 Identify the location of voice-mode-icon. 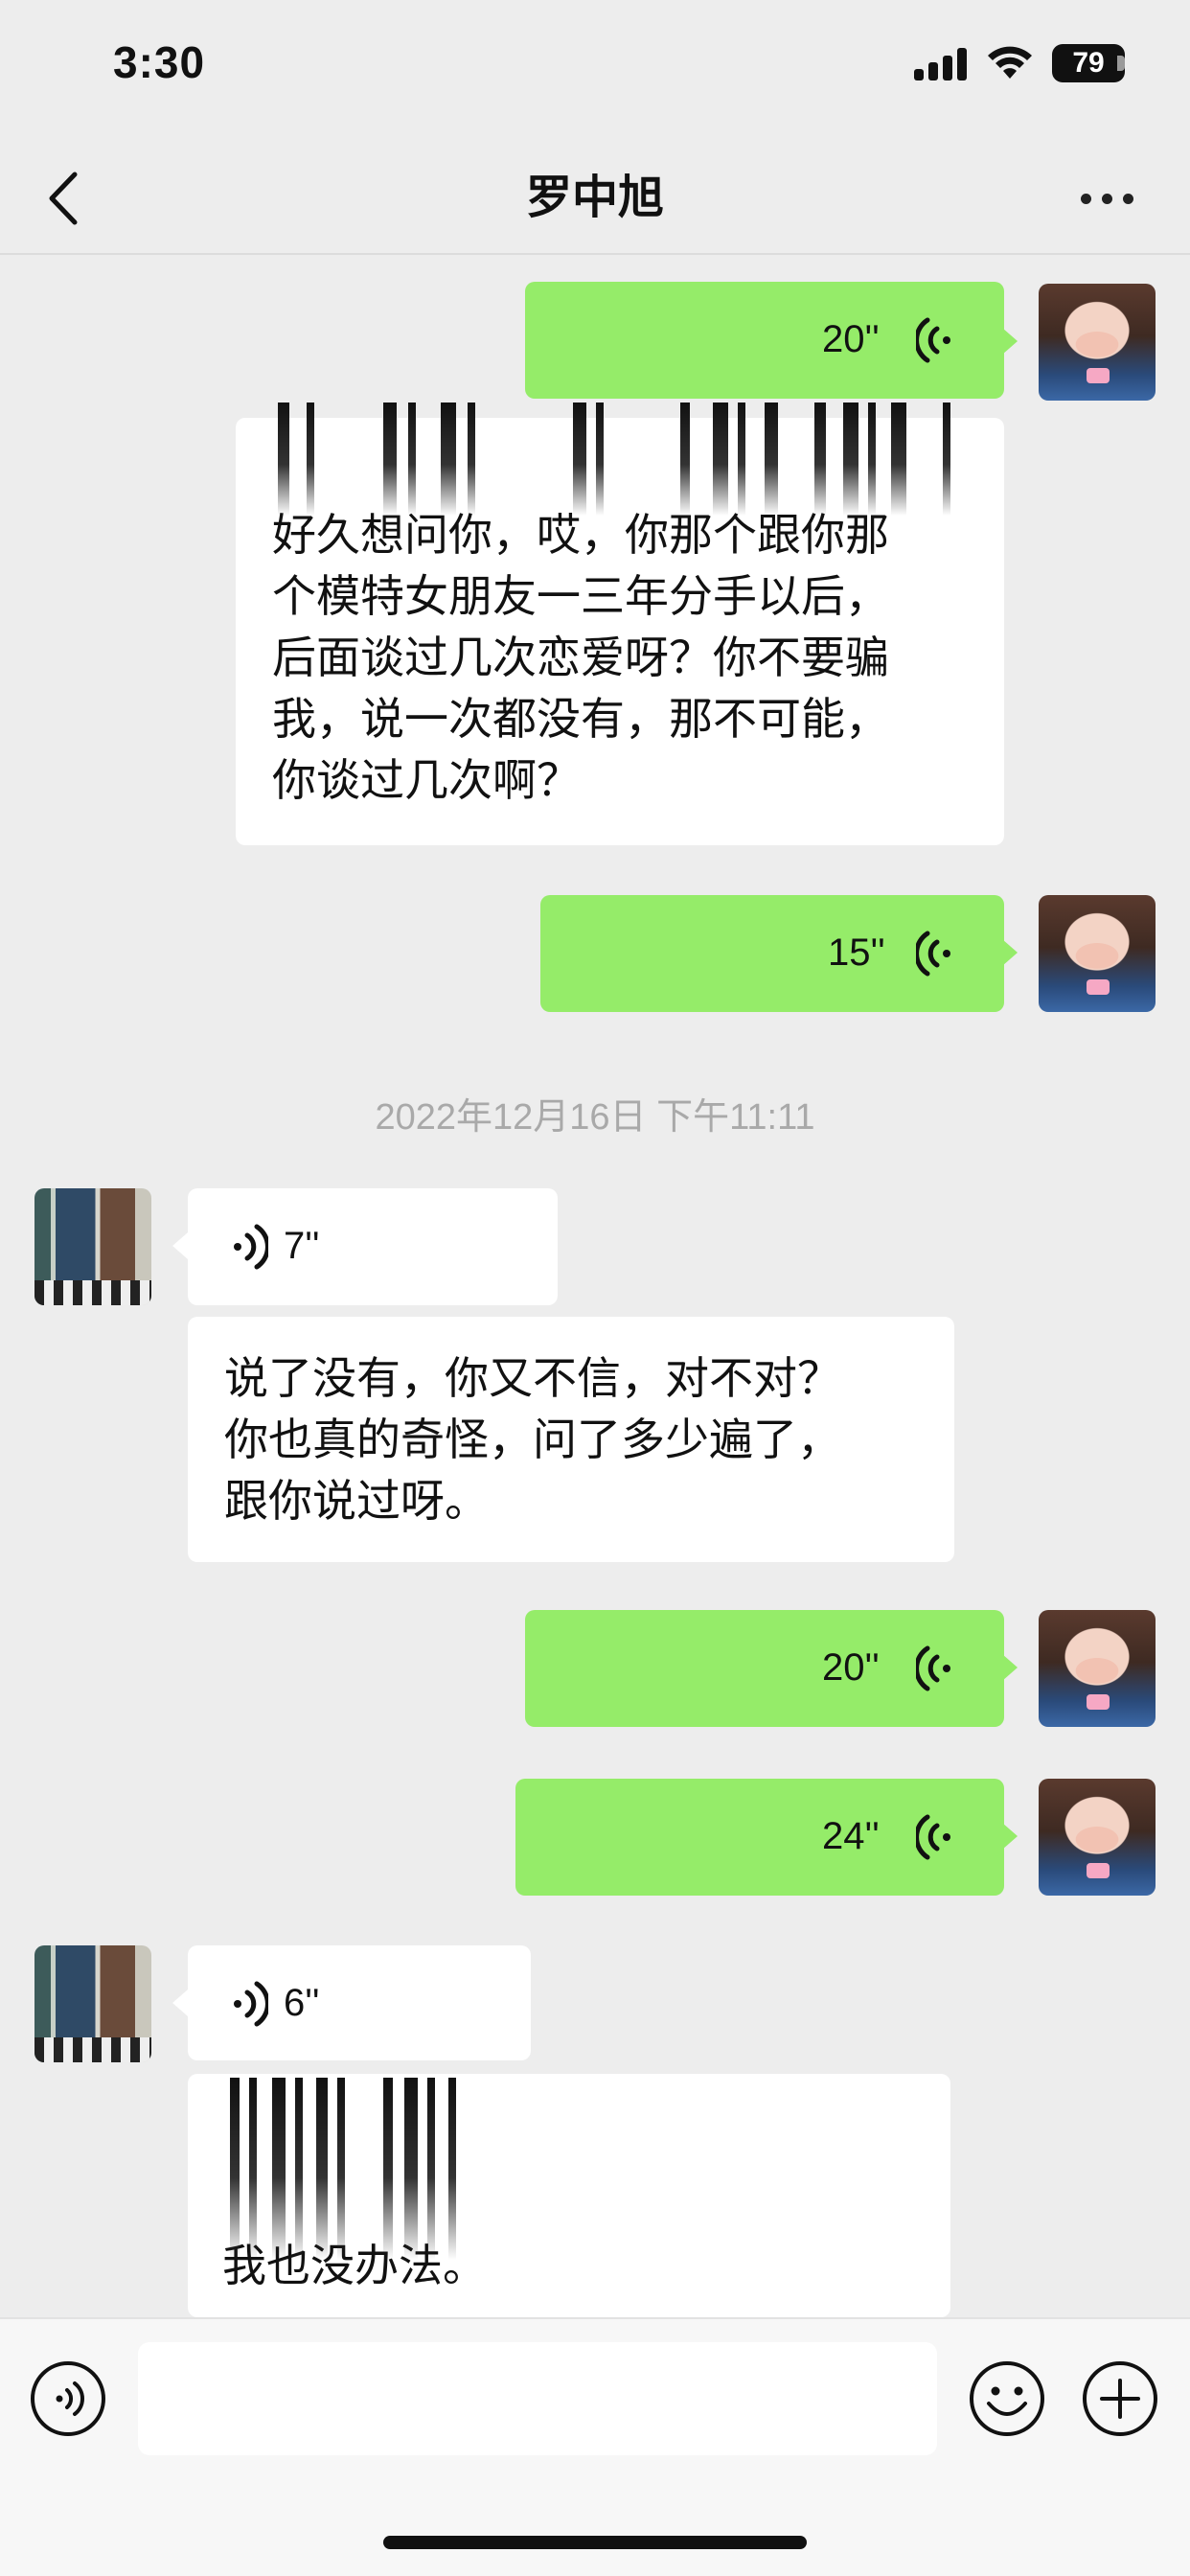
(68, 2398).